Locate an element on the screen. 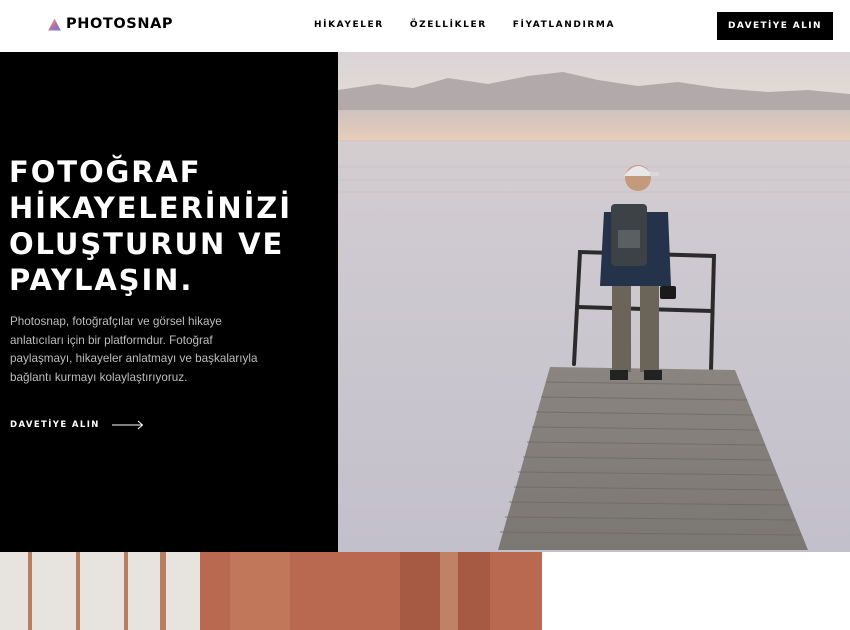 This screenshot has width=850, height=630. hero-cta-label: DAVETİYE ALIN is located at coordinates (55, 425).